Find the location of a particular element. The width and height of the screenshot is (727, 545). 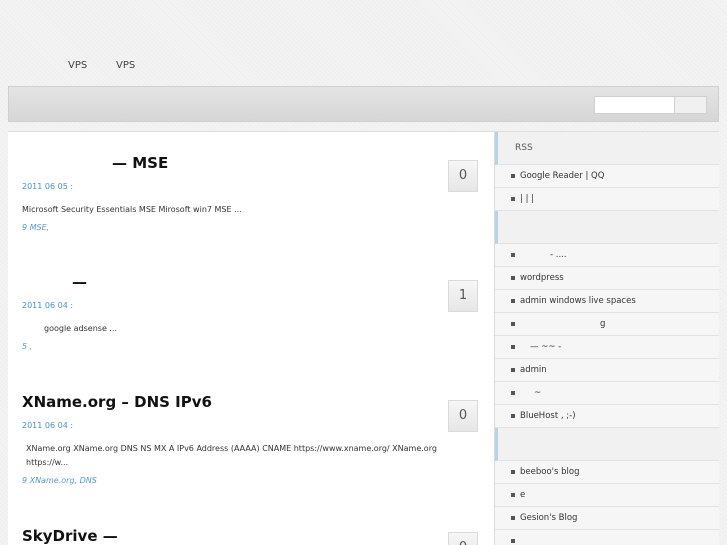

search-button is located at coordinates (690, 105).